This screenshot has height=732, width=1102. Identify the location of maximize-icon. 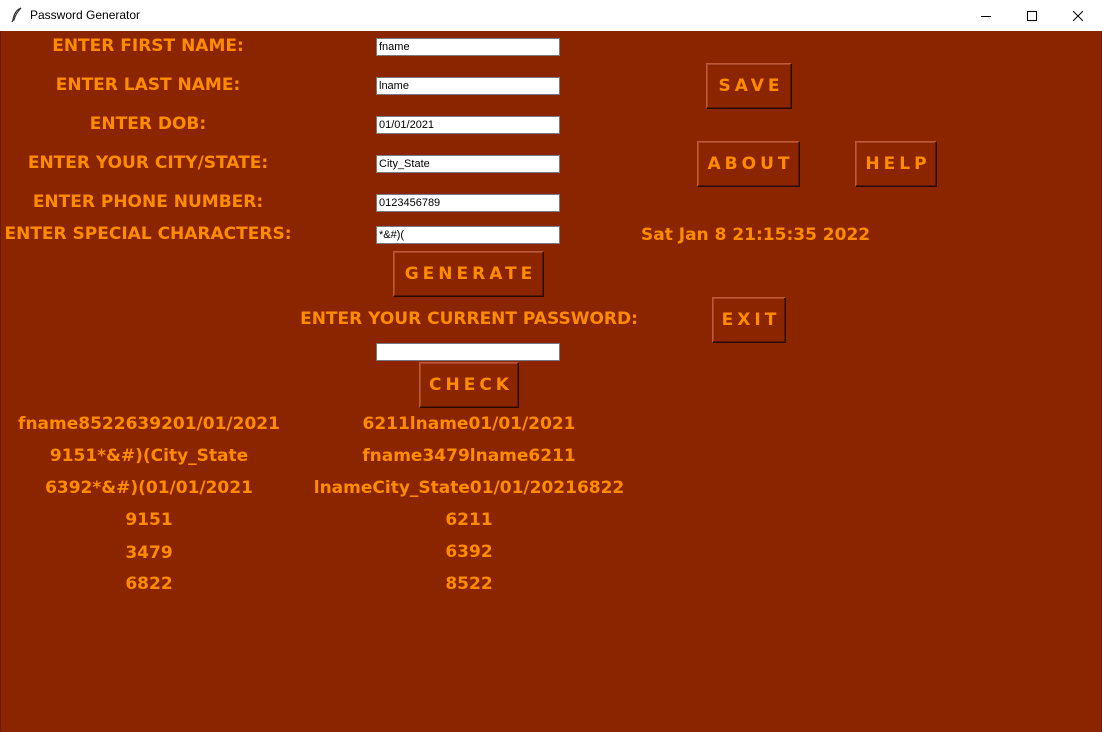
(1032, 15).